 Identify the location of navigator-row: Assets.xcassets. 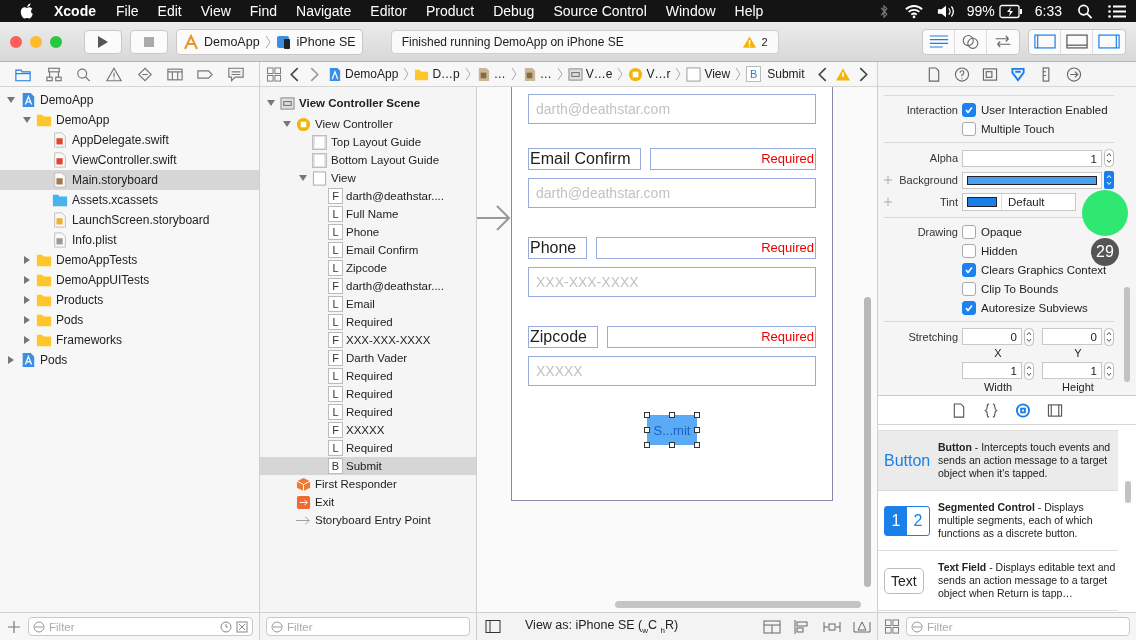
(129, 200).